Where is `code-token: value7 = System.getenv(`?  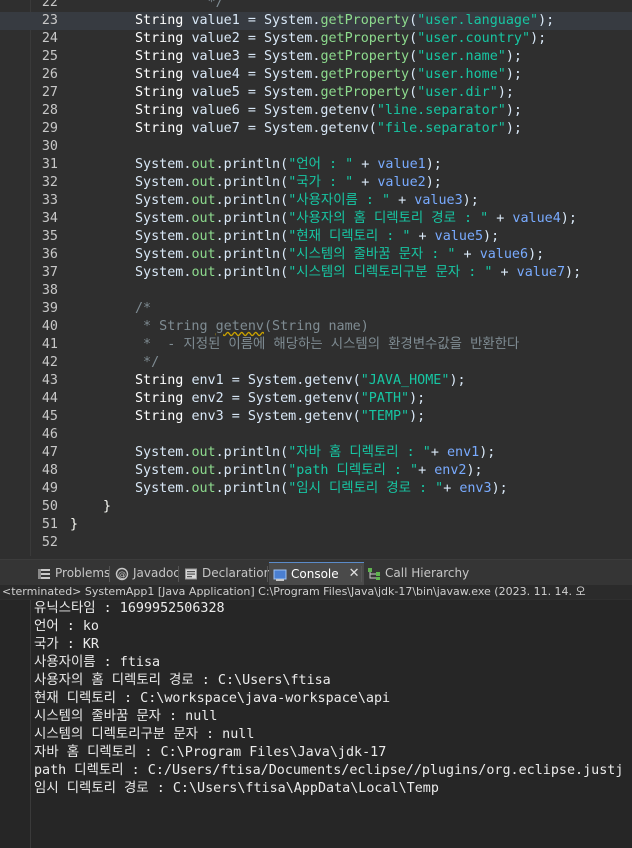
code-token: value7 = System.getenv( is located at coordinates (284, 128).